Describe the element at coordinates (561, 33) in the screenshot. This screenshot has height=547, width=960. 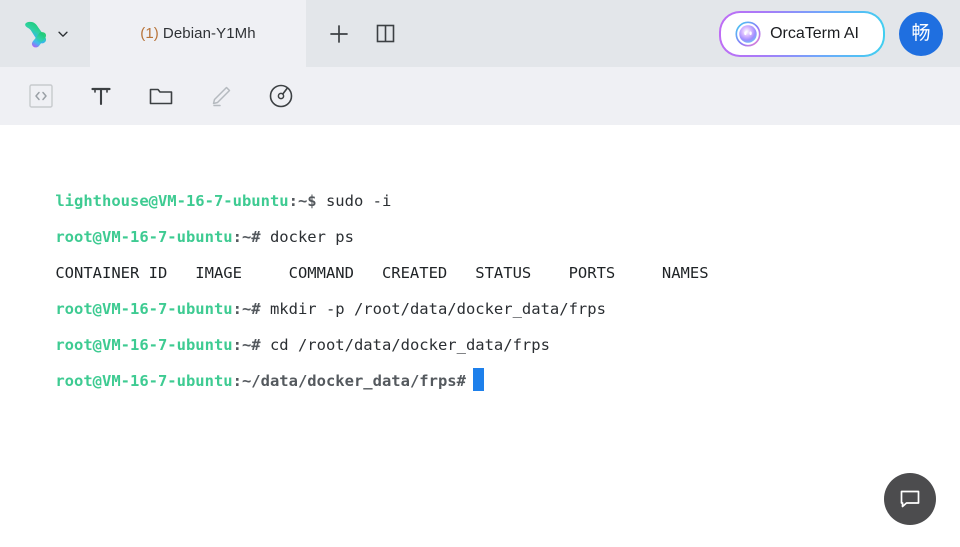
I see `titlebar-spacer` at that location.